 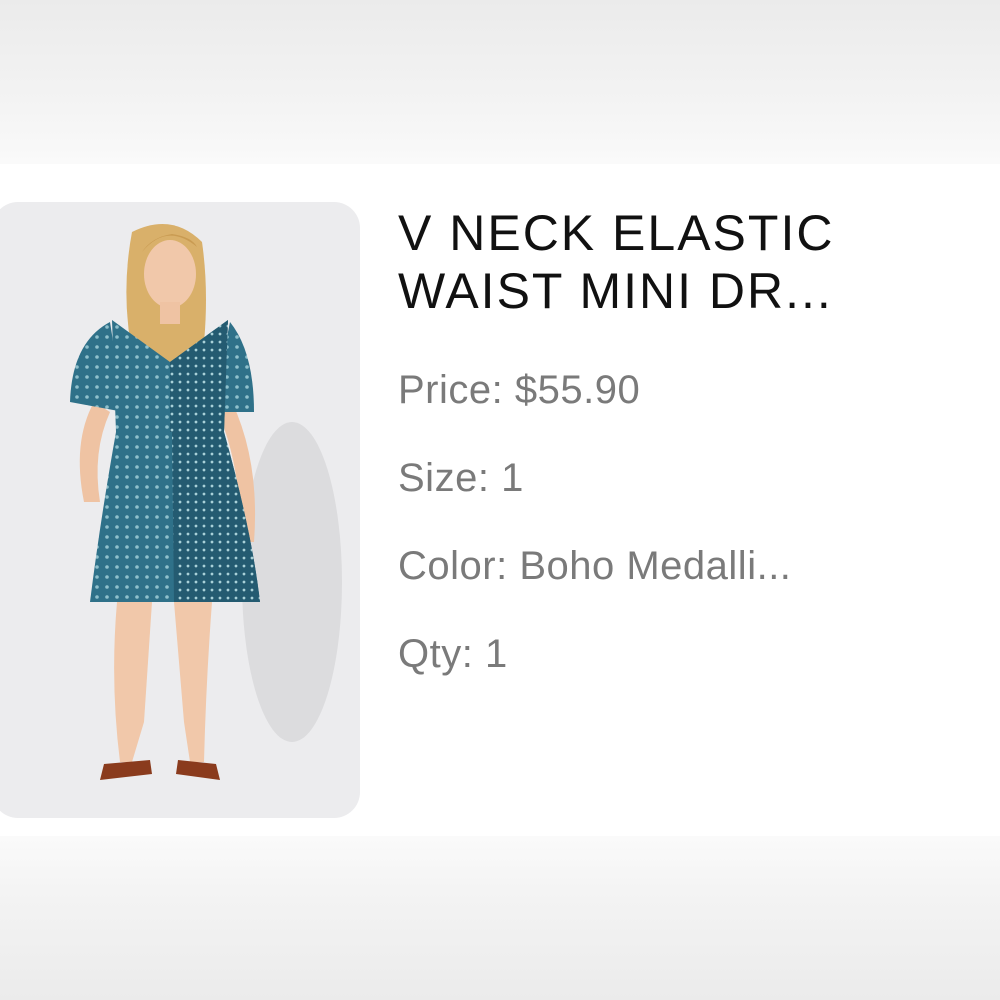 What do you see at coordinates (436, 654) in the screenshot?
I see `qty-label: Qty:` at bounding box center [436, 654].